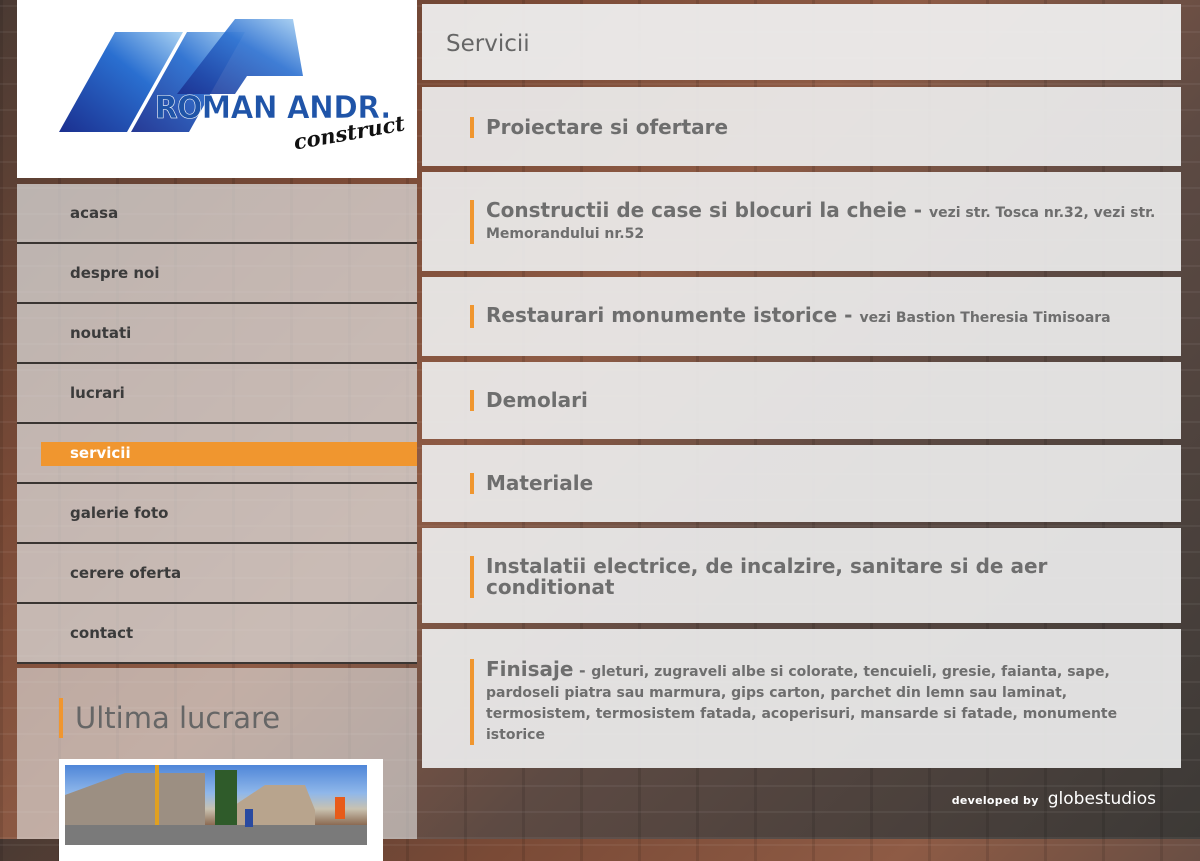  What do you see at coordinates (995, 800) in the screenshot?
I see `developed-by-label: developed by` at bounding box center [995, 800].